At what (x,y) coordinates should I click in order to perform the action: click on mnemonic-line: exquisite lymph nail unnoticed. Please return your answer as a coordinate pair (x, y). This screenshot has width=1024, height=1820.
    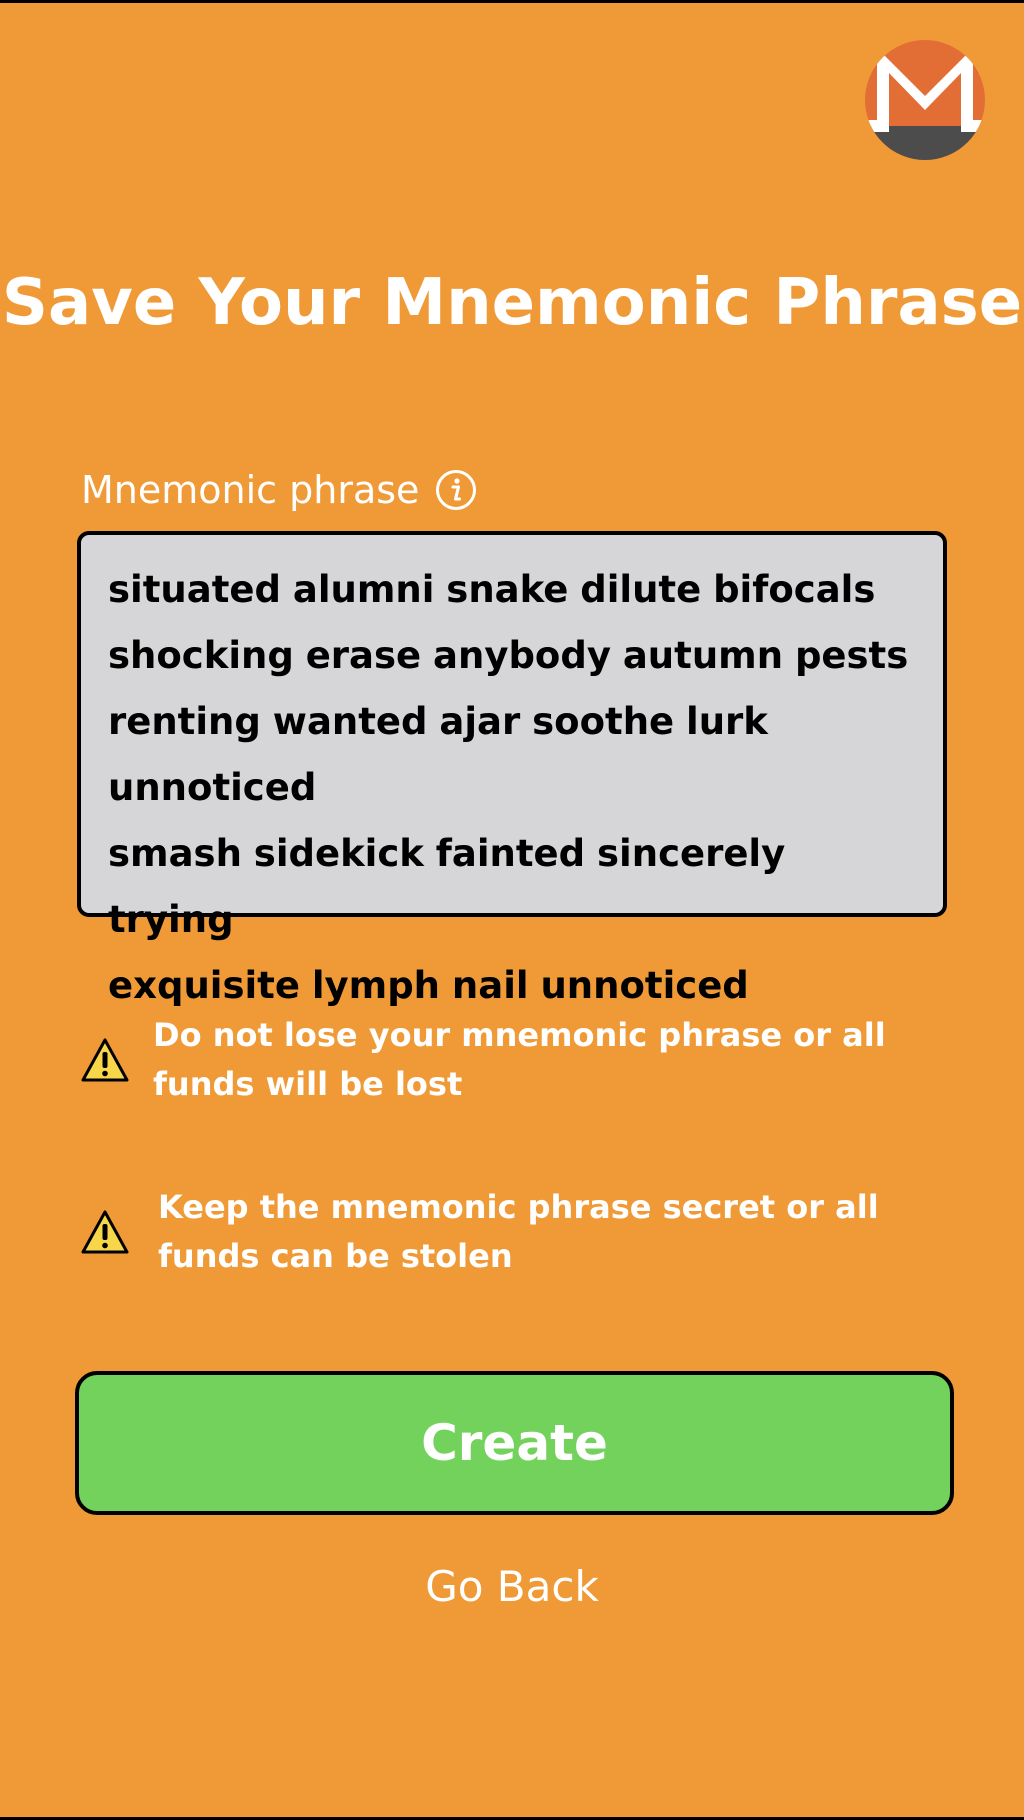
    Looking at the image, I should click on (428, 985).